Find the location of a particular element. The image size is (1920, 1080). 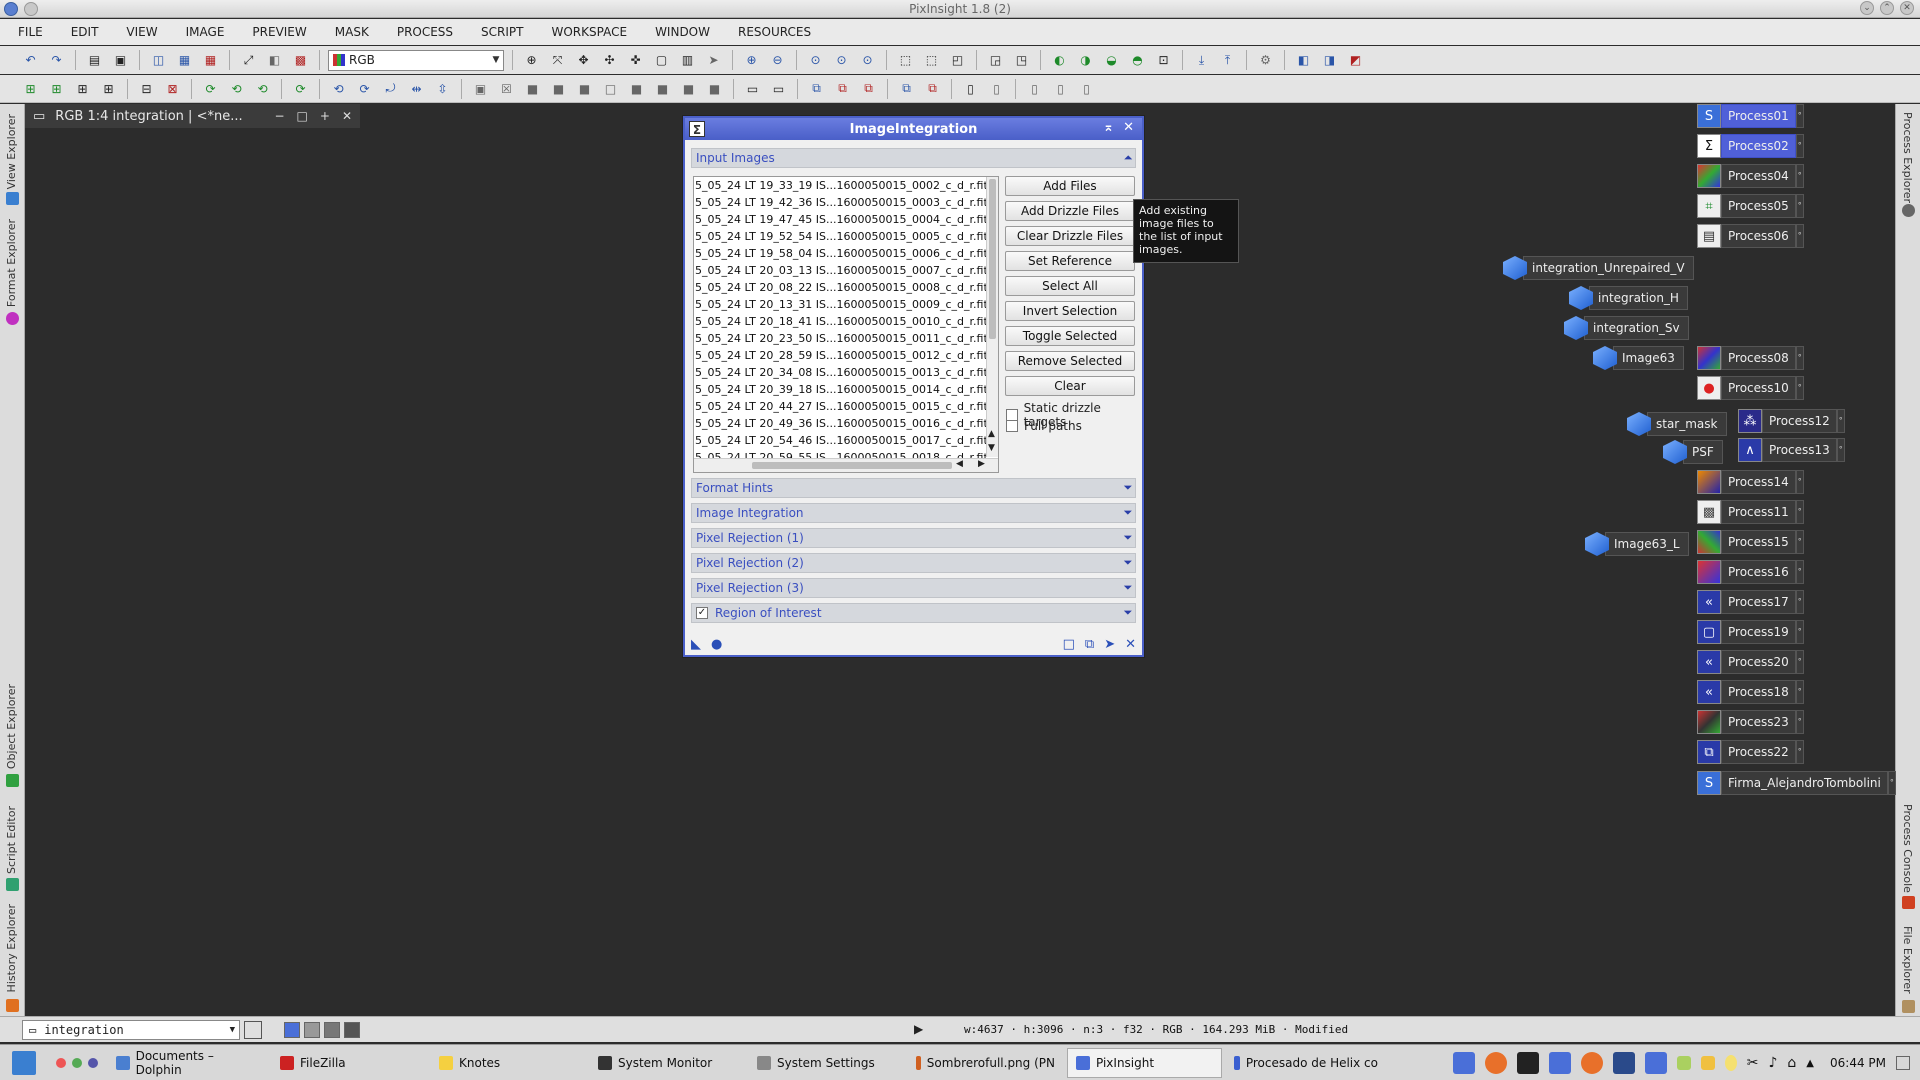

redo-icon: ↷ is located at coordinates (56, 60).